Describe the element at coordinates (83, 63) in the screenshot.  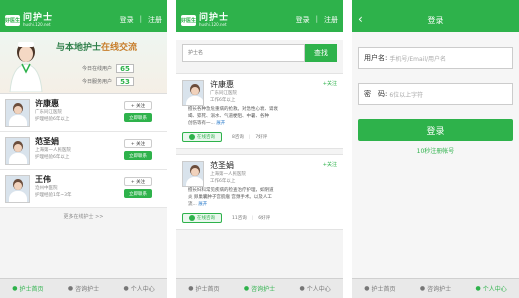
I see `promo-banner: 与本地护士在线交流 今日在线用户 65 今日服务用户 53` at that location.